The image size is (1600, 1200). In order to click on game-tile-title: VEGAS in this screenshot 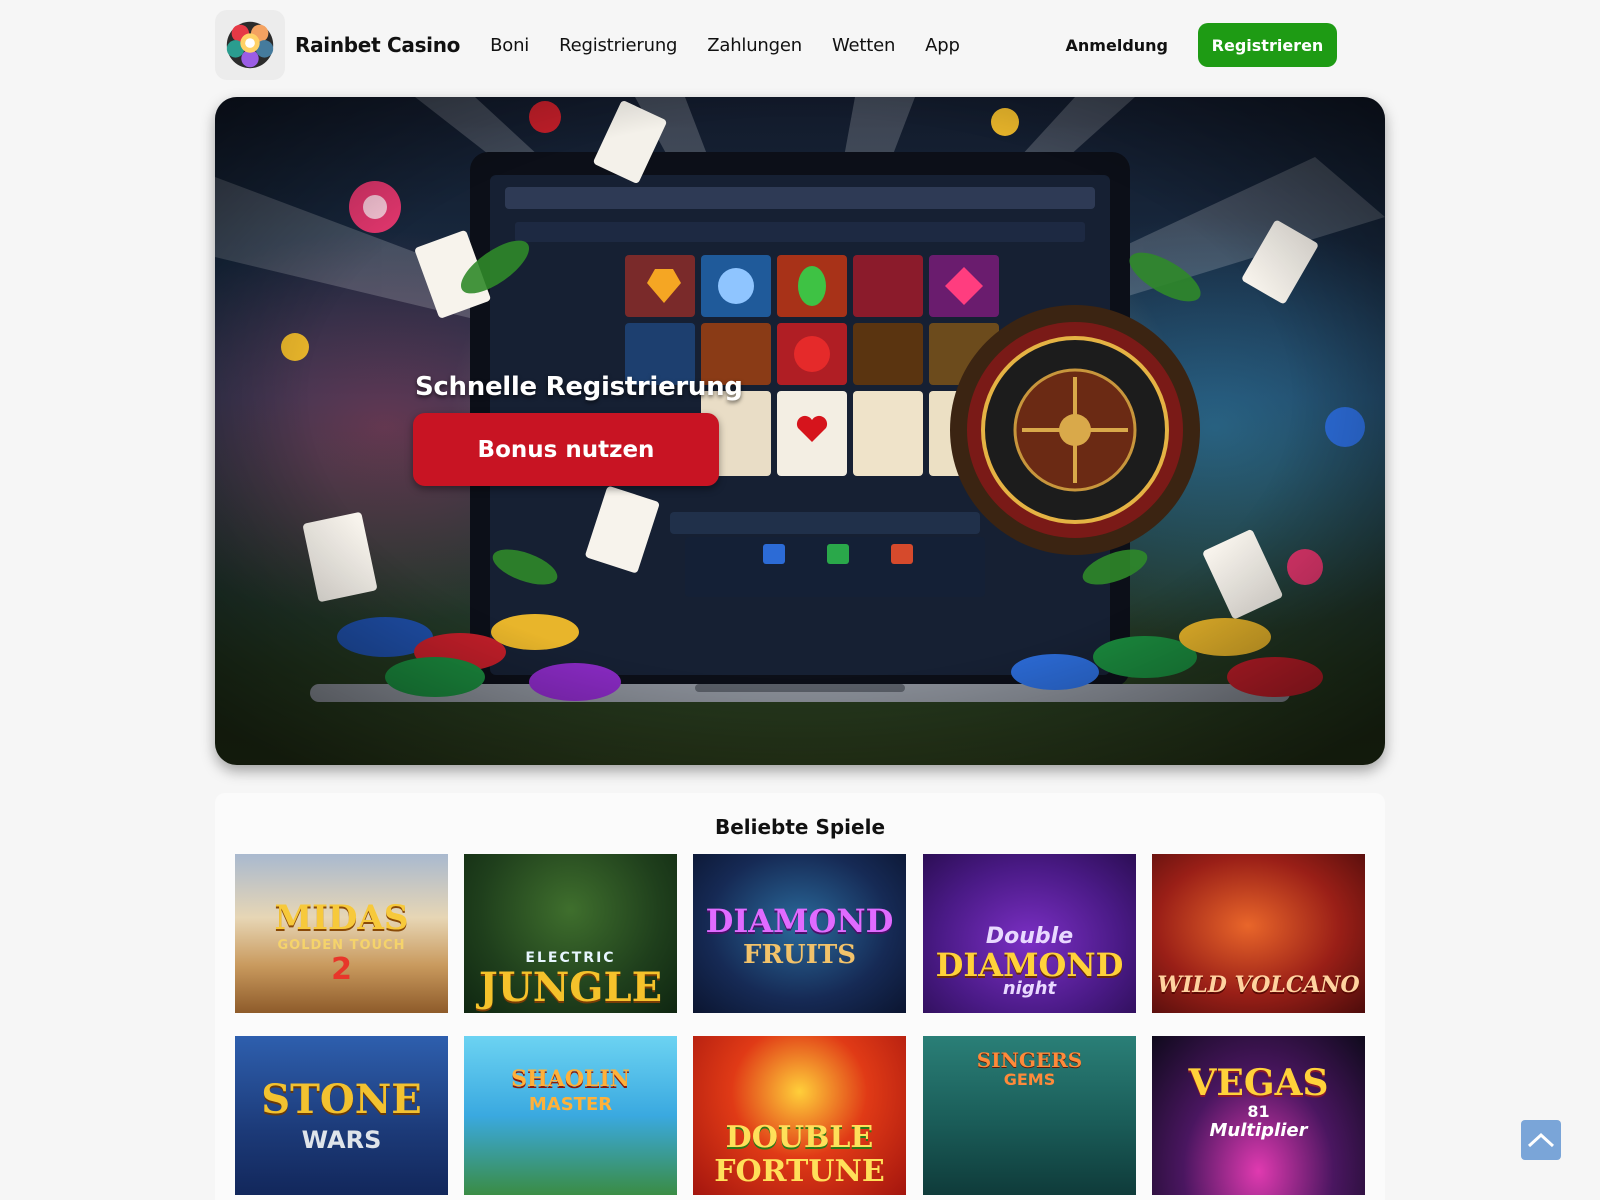, I will do `click(1258, 1083)`.